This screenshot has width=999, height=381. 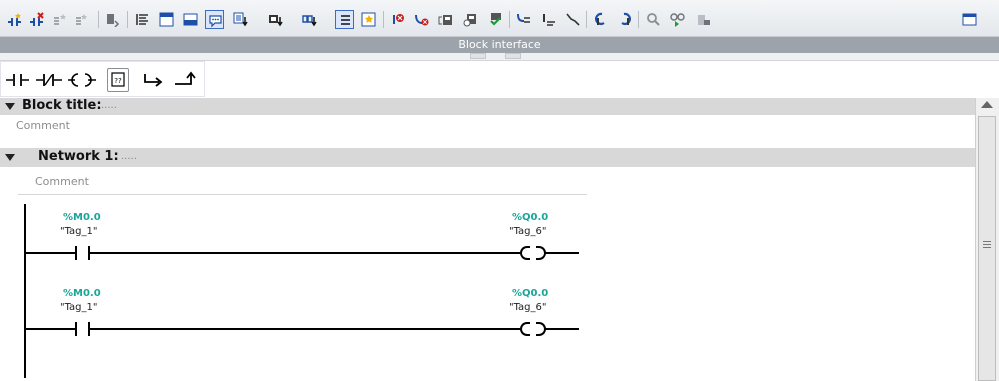 What do you see at coordinates (368, 19) in the screenshot?
I see `favorites-icon` at bounding box center [368, 19].